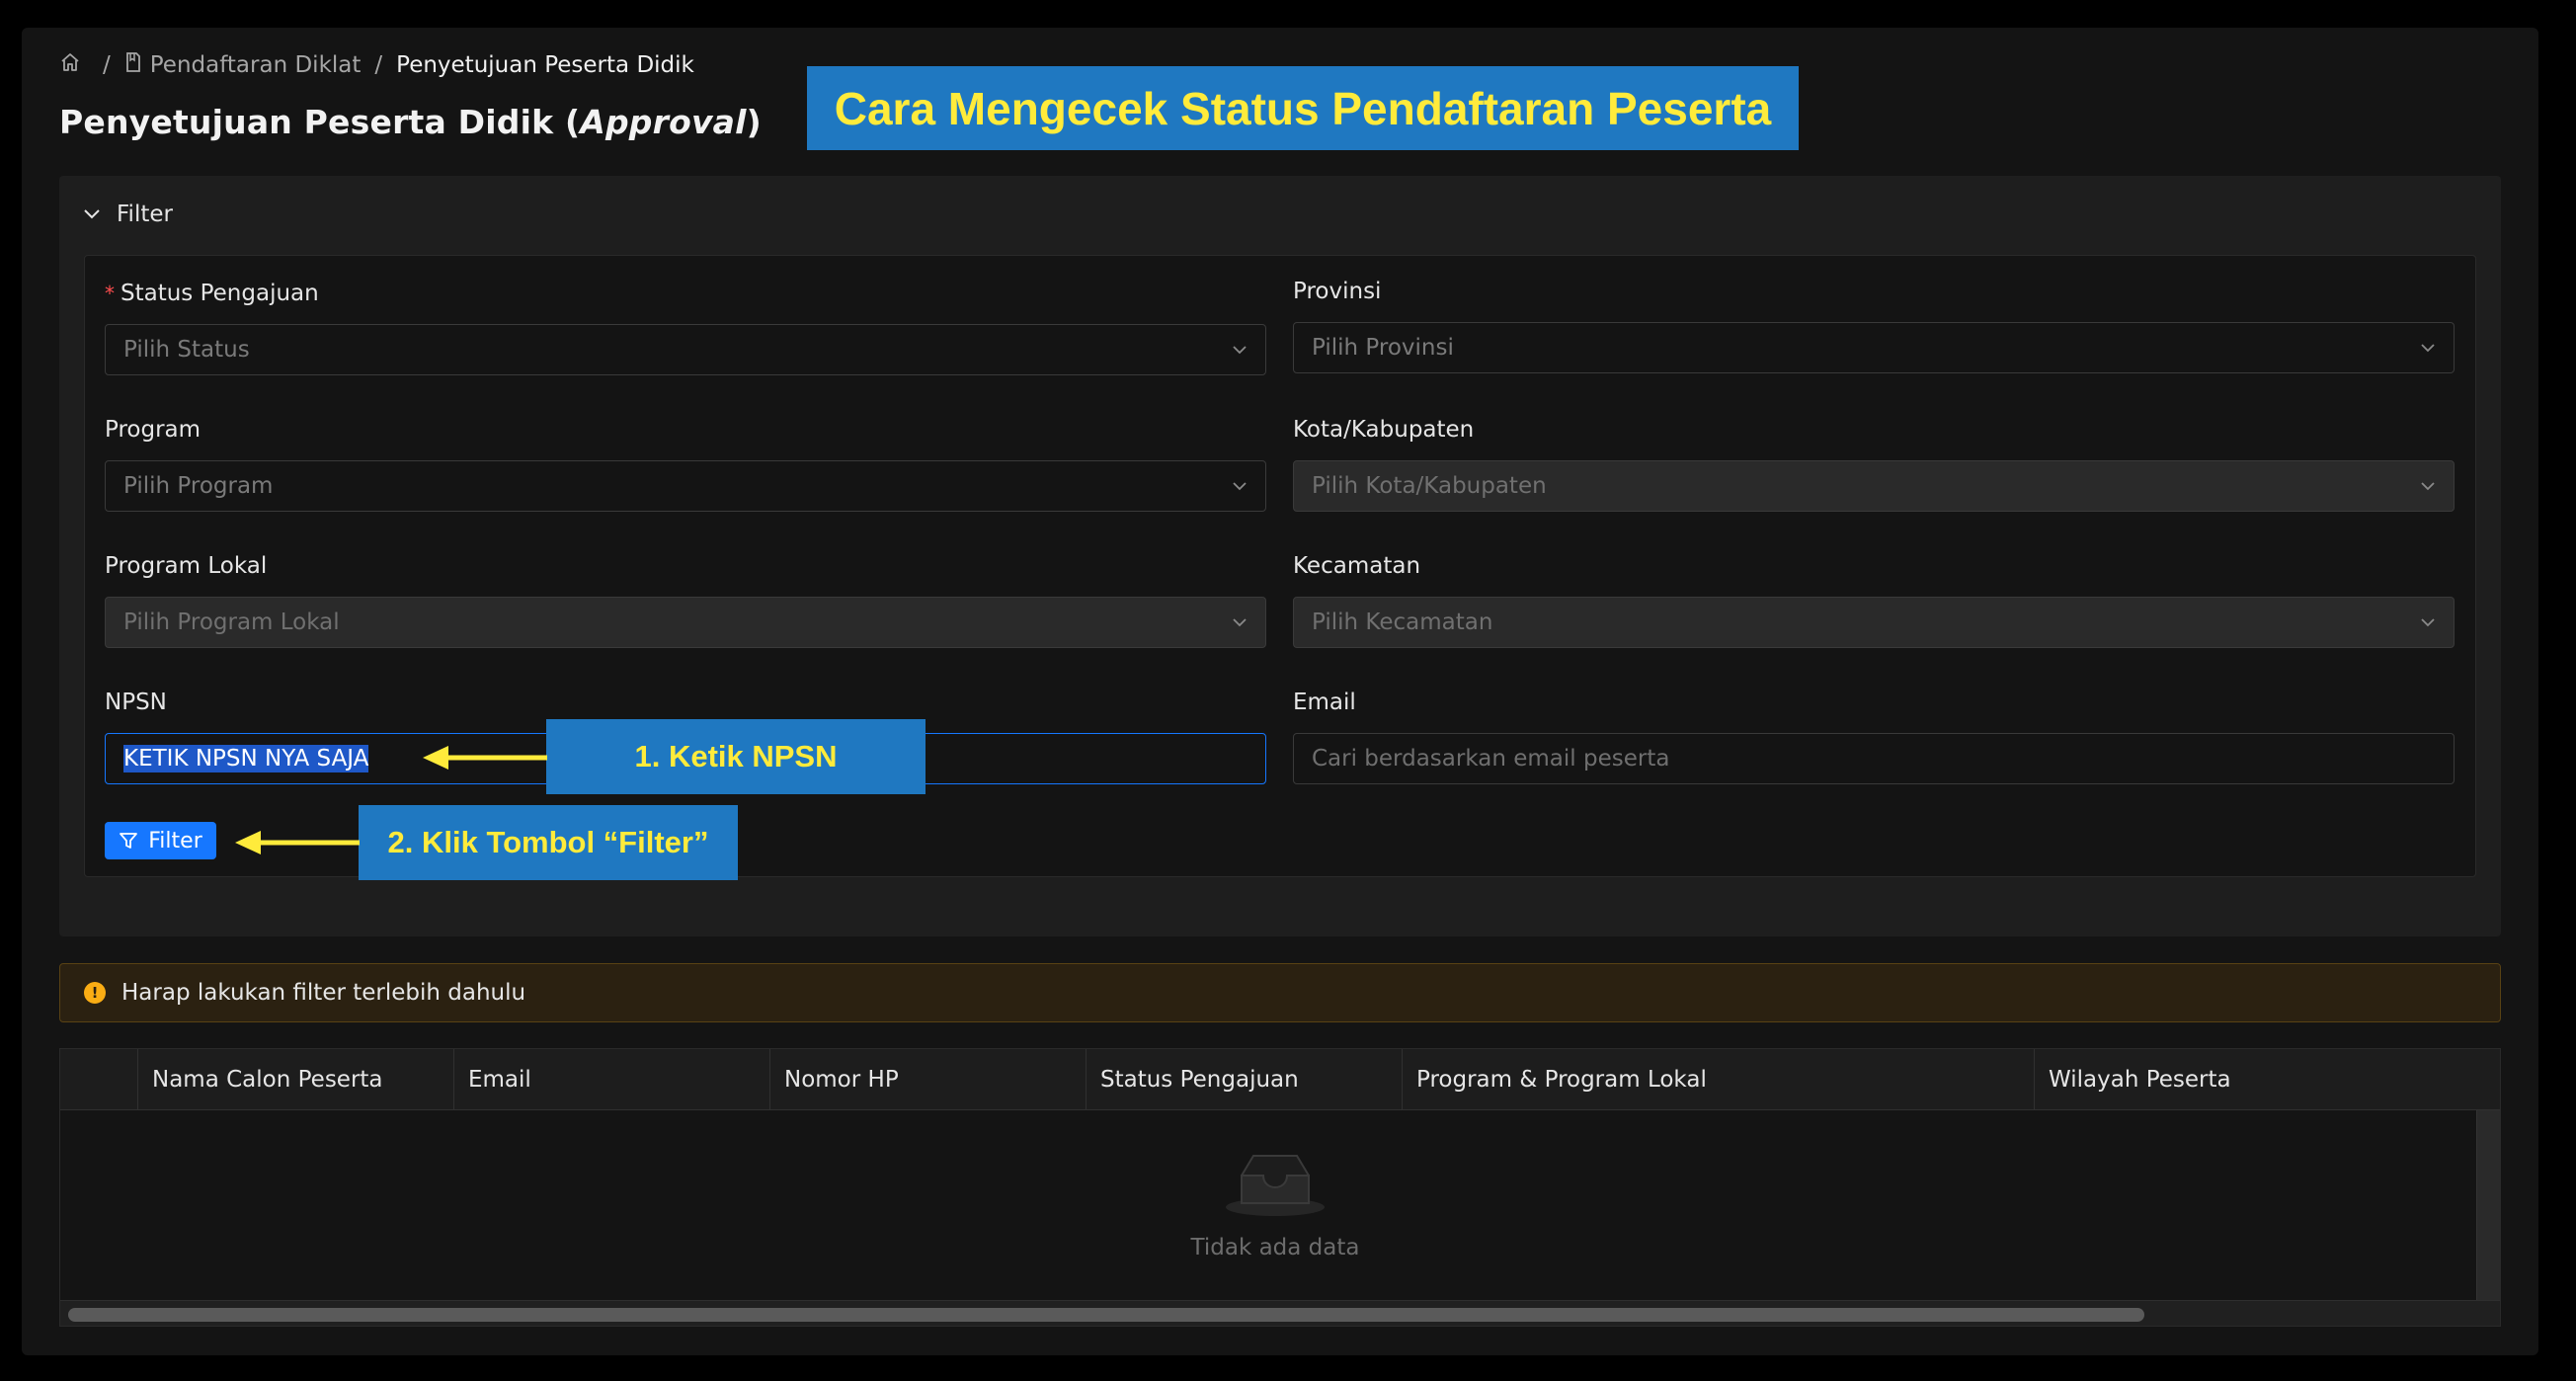 The width and height of the screenshot is (2576, 1381). Describe the element at coordinates (1874, 486) in the screenshot. I see `kota-kabupaten-select: Pilih Kota/Kabupaten` at that location.